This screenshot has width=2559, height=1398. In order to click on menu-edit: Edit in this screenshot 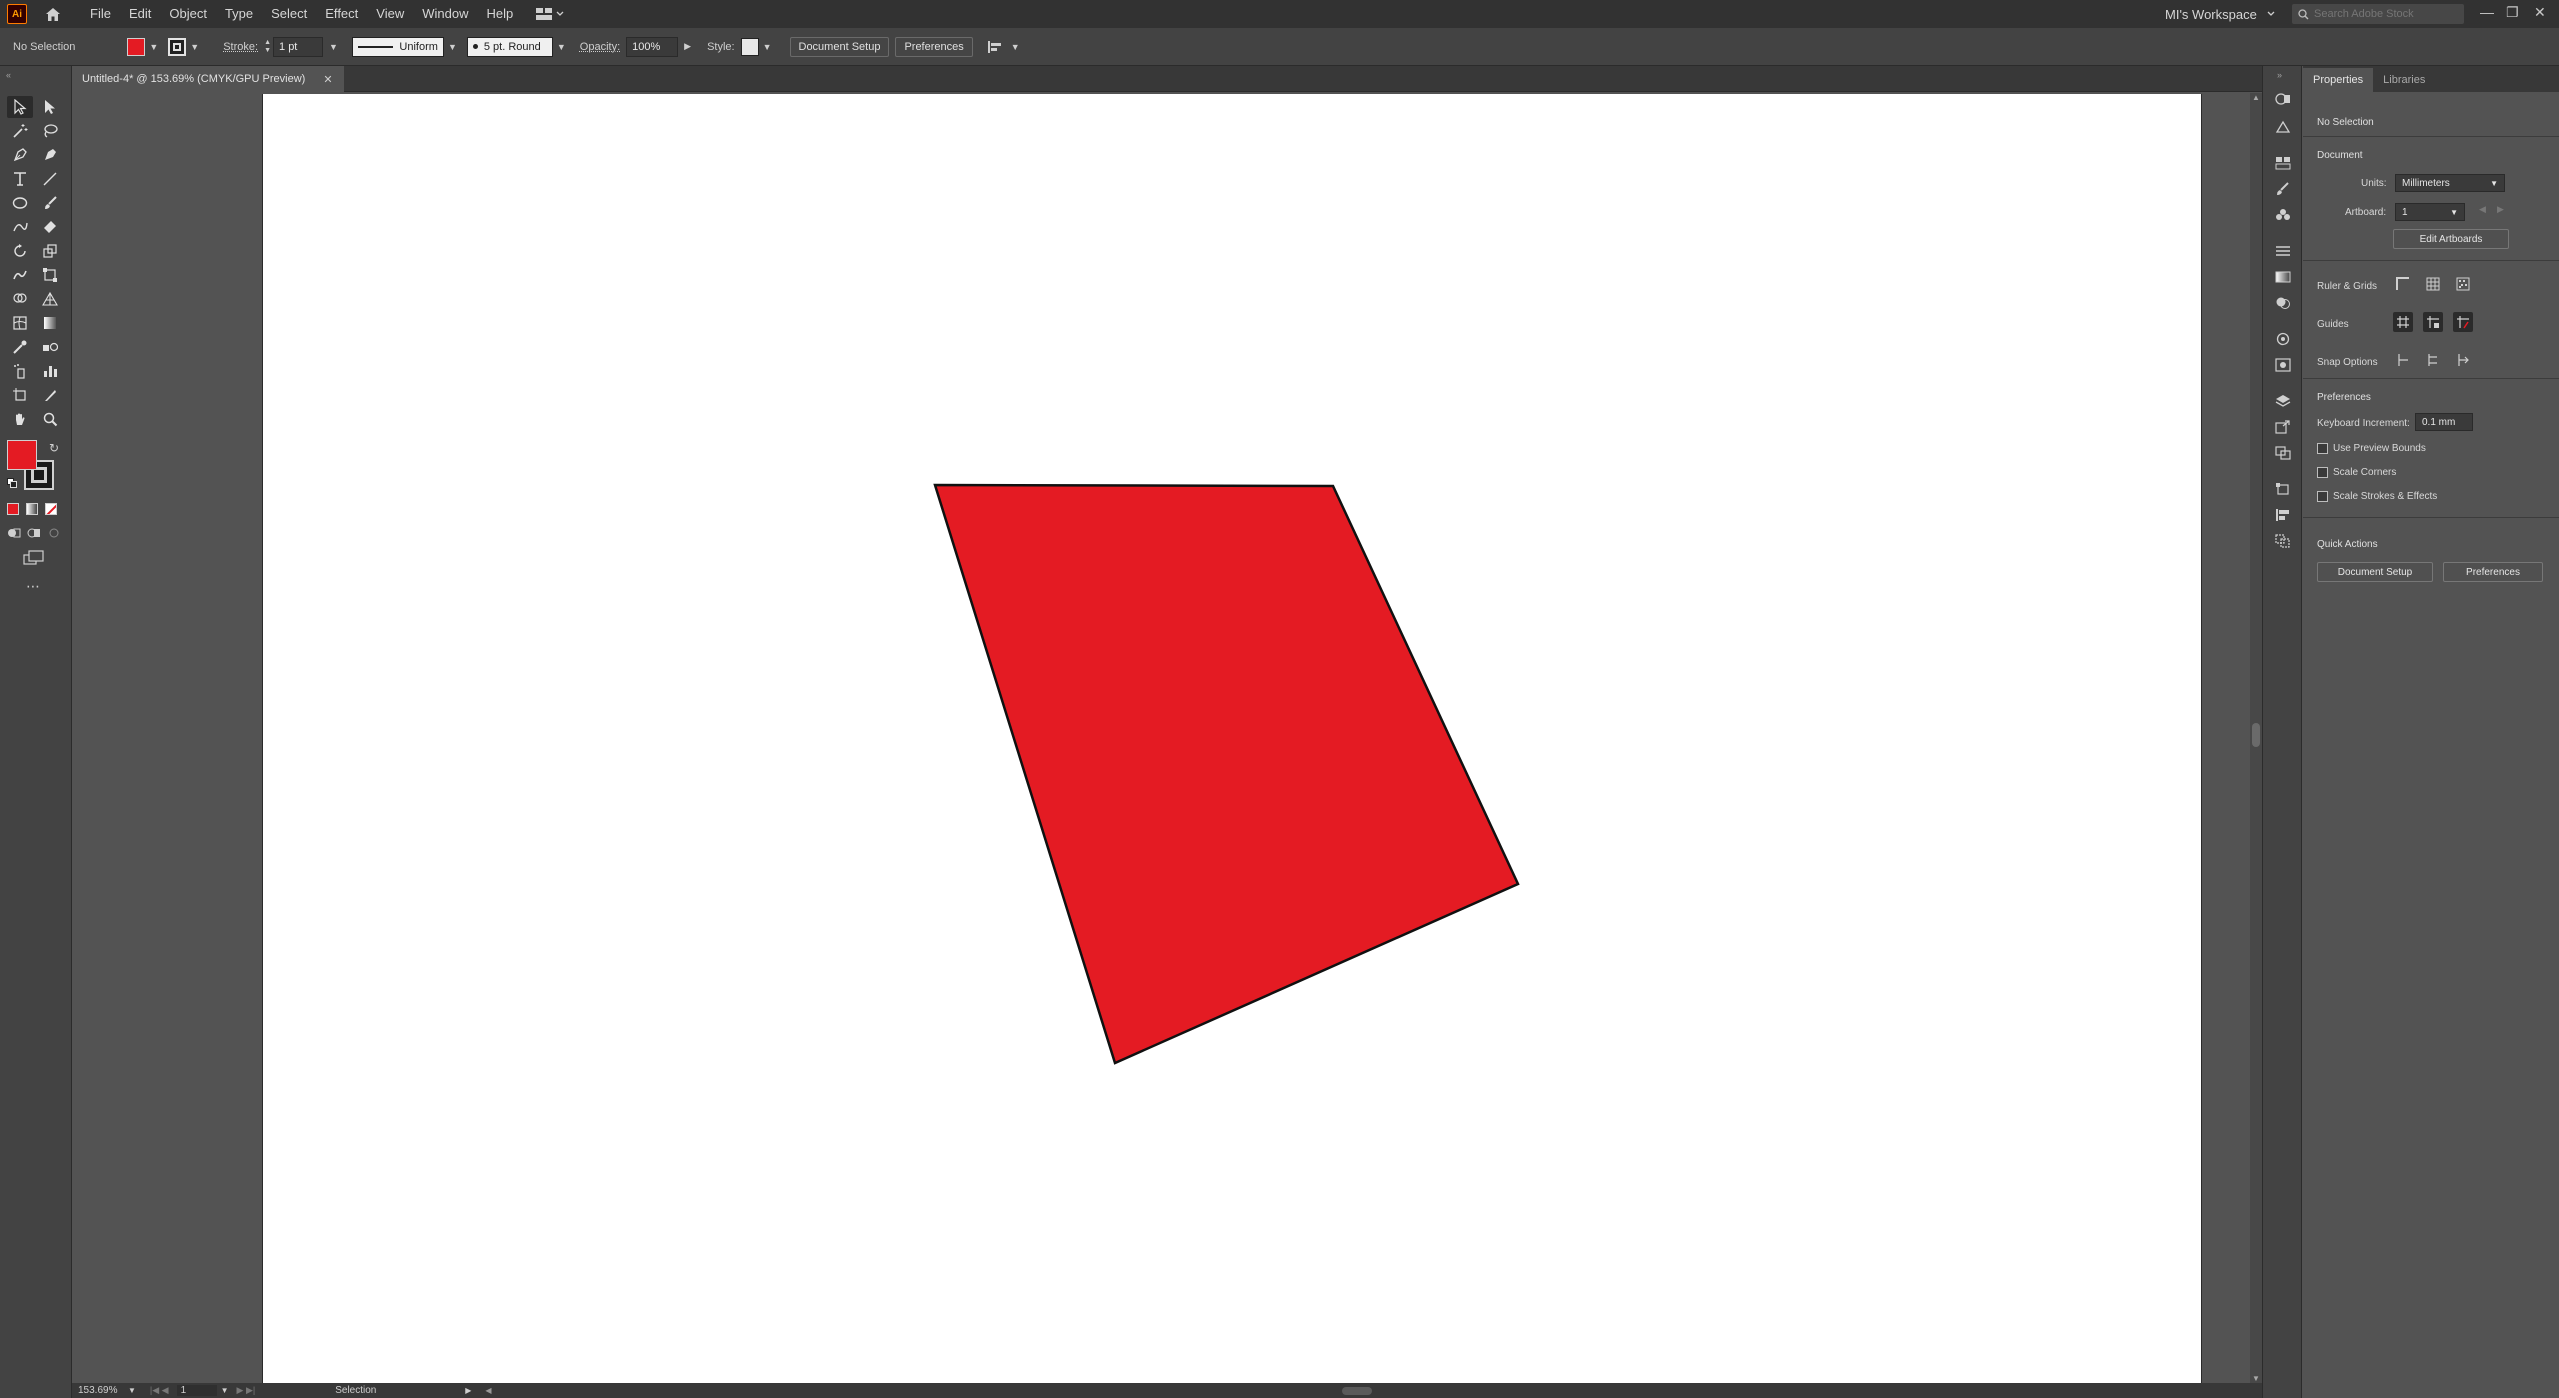, I will do `click(140, 14)`.